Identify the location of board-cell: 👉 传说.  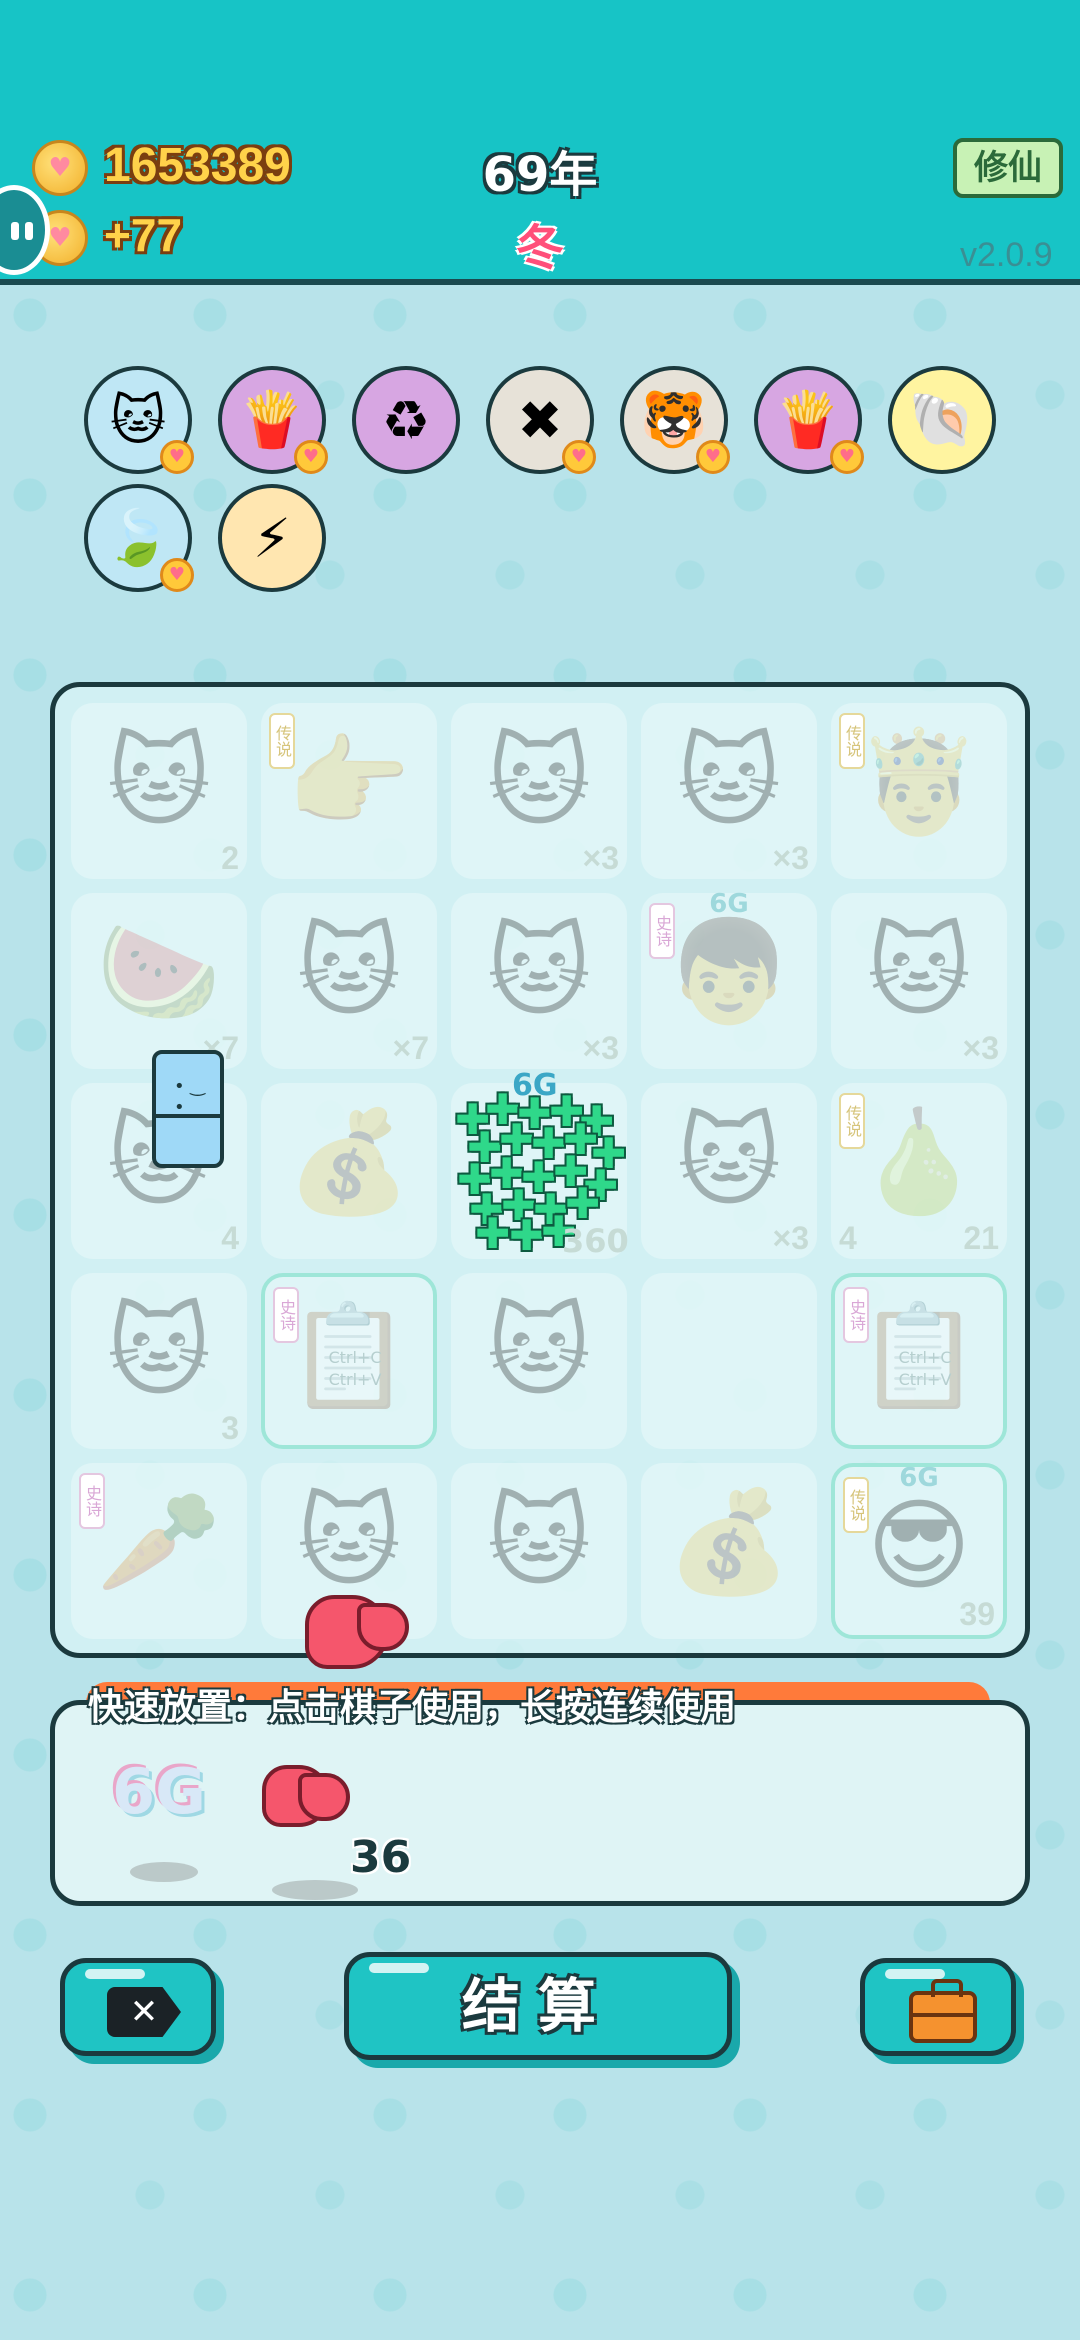
(349, 791).